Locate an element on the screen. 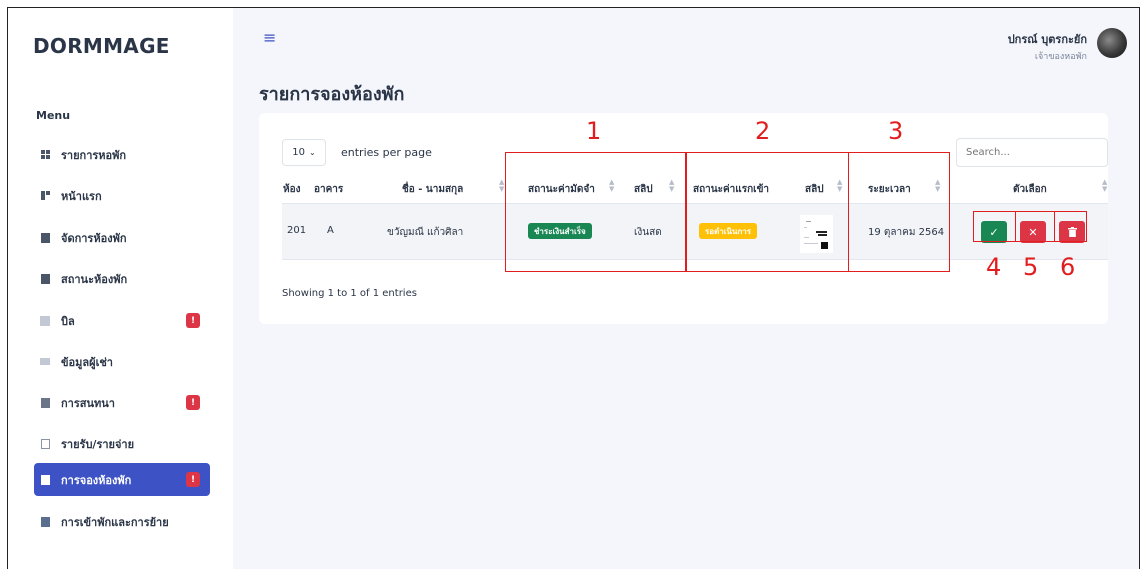  annotation-label-5: 5 is located at coordinates (1031, 267).